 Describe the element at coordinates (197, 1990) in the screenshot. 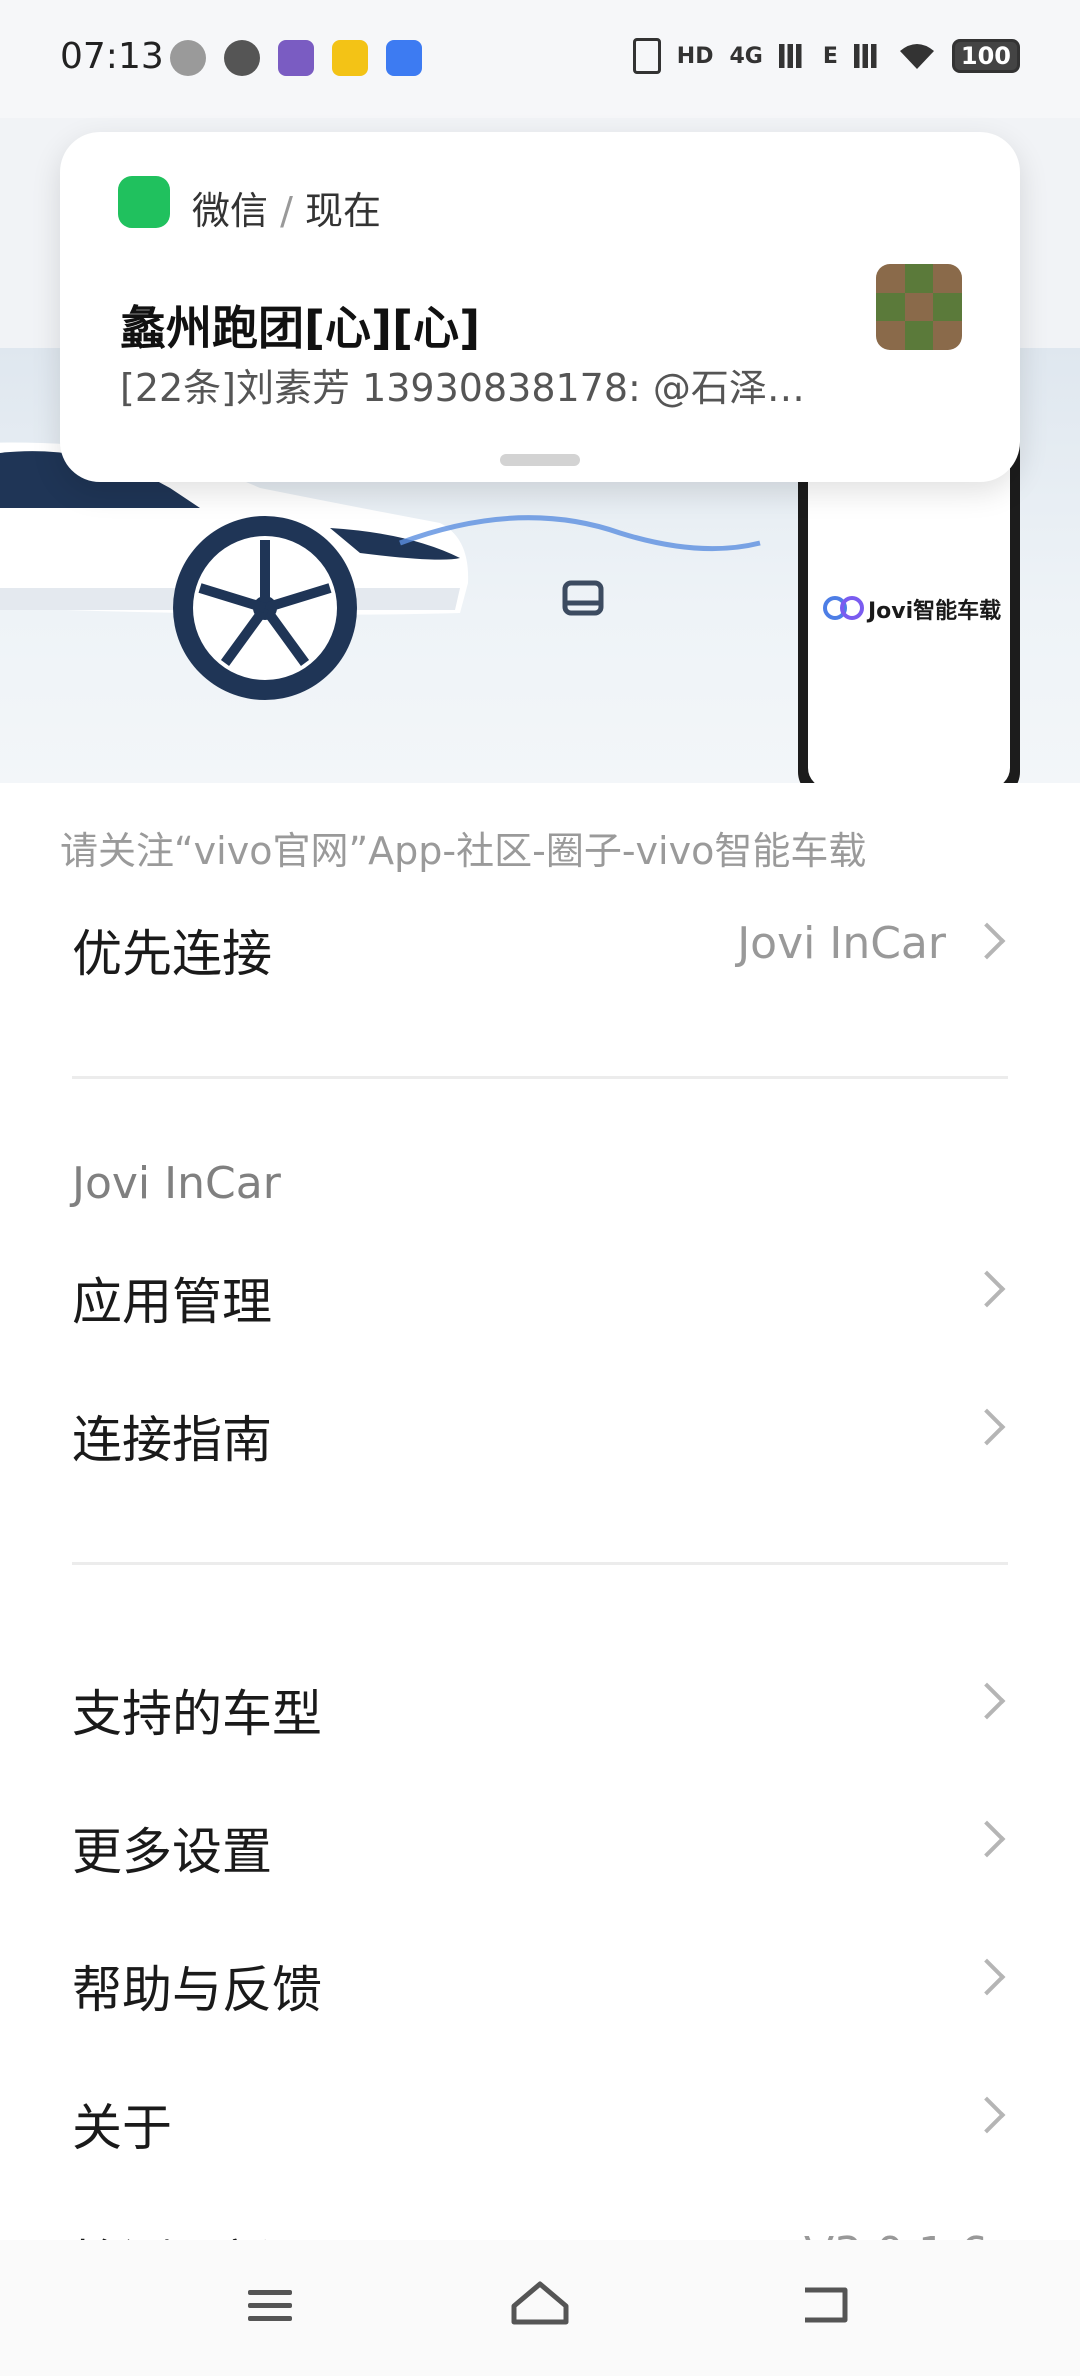

I see `help-feedback-label: 帮助与反馈` at that location.